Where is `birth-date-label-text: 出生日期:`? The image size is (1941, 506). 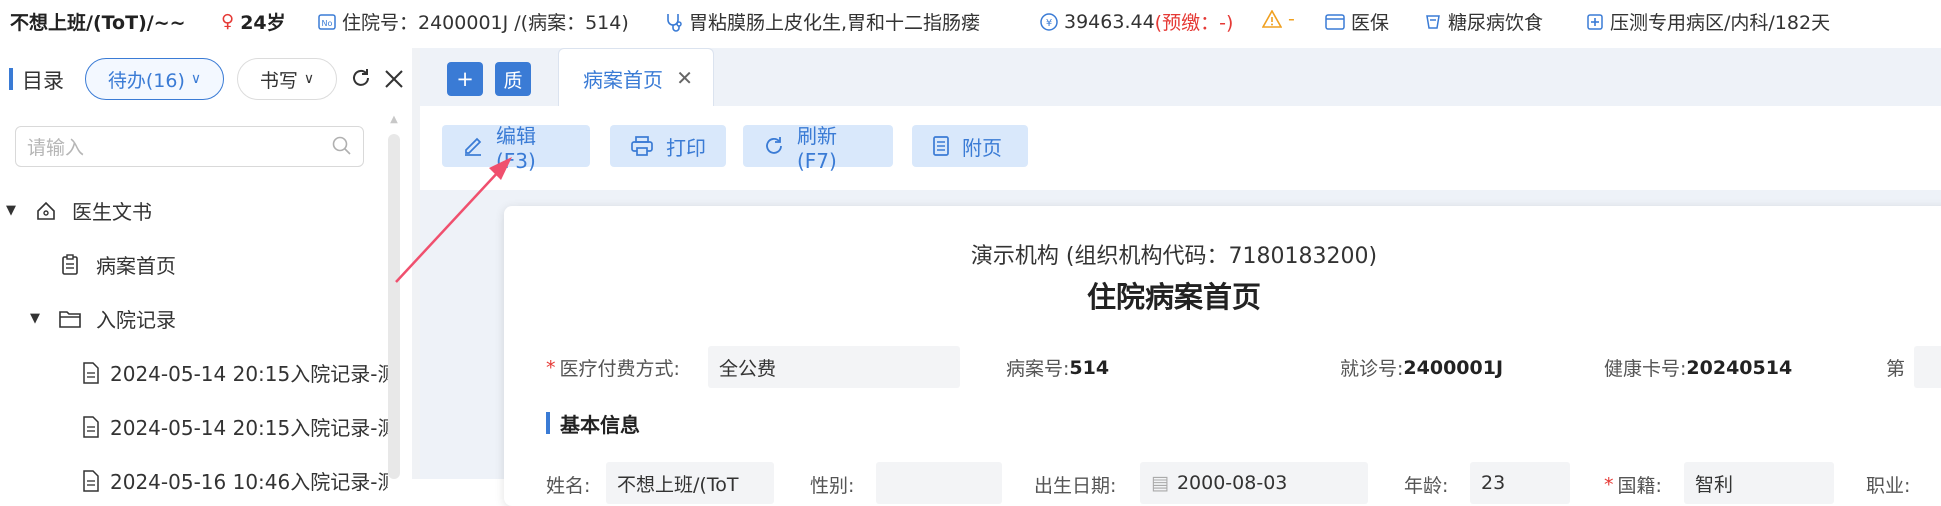
birth-date-label-text: 出生日期: is located at coordinates (1075, 486).